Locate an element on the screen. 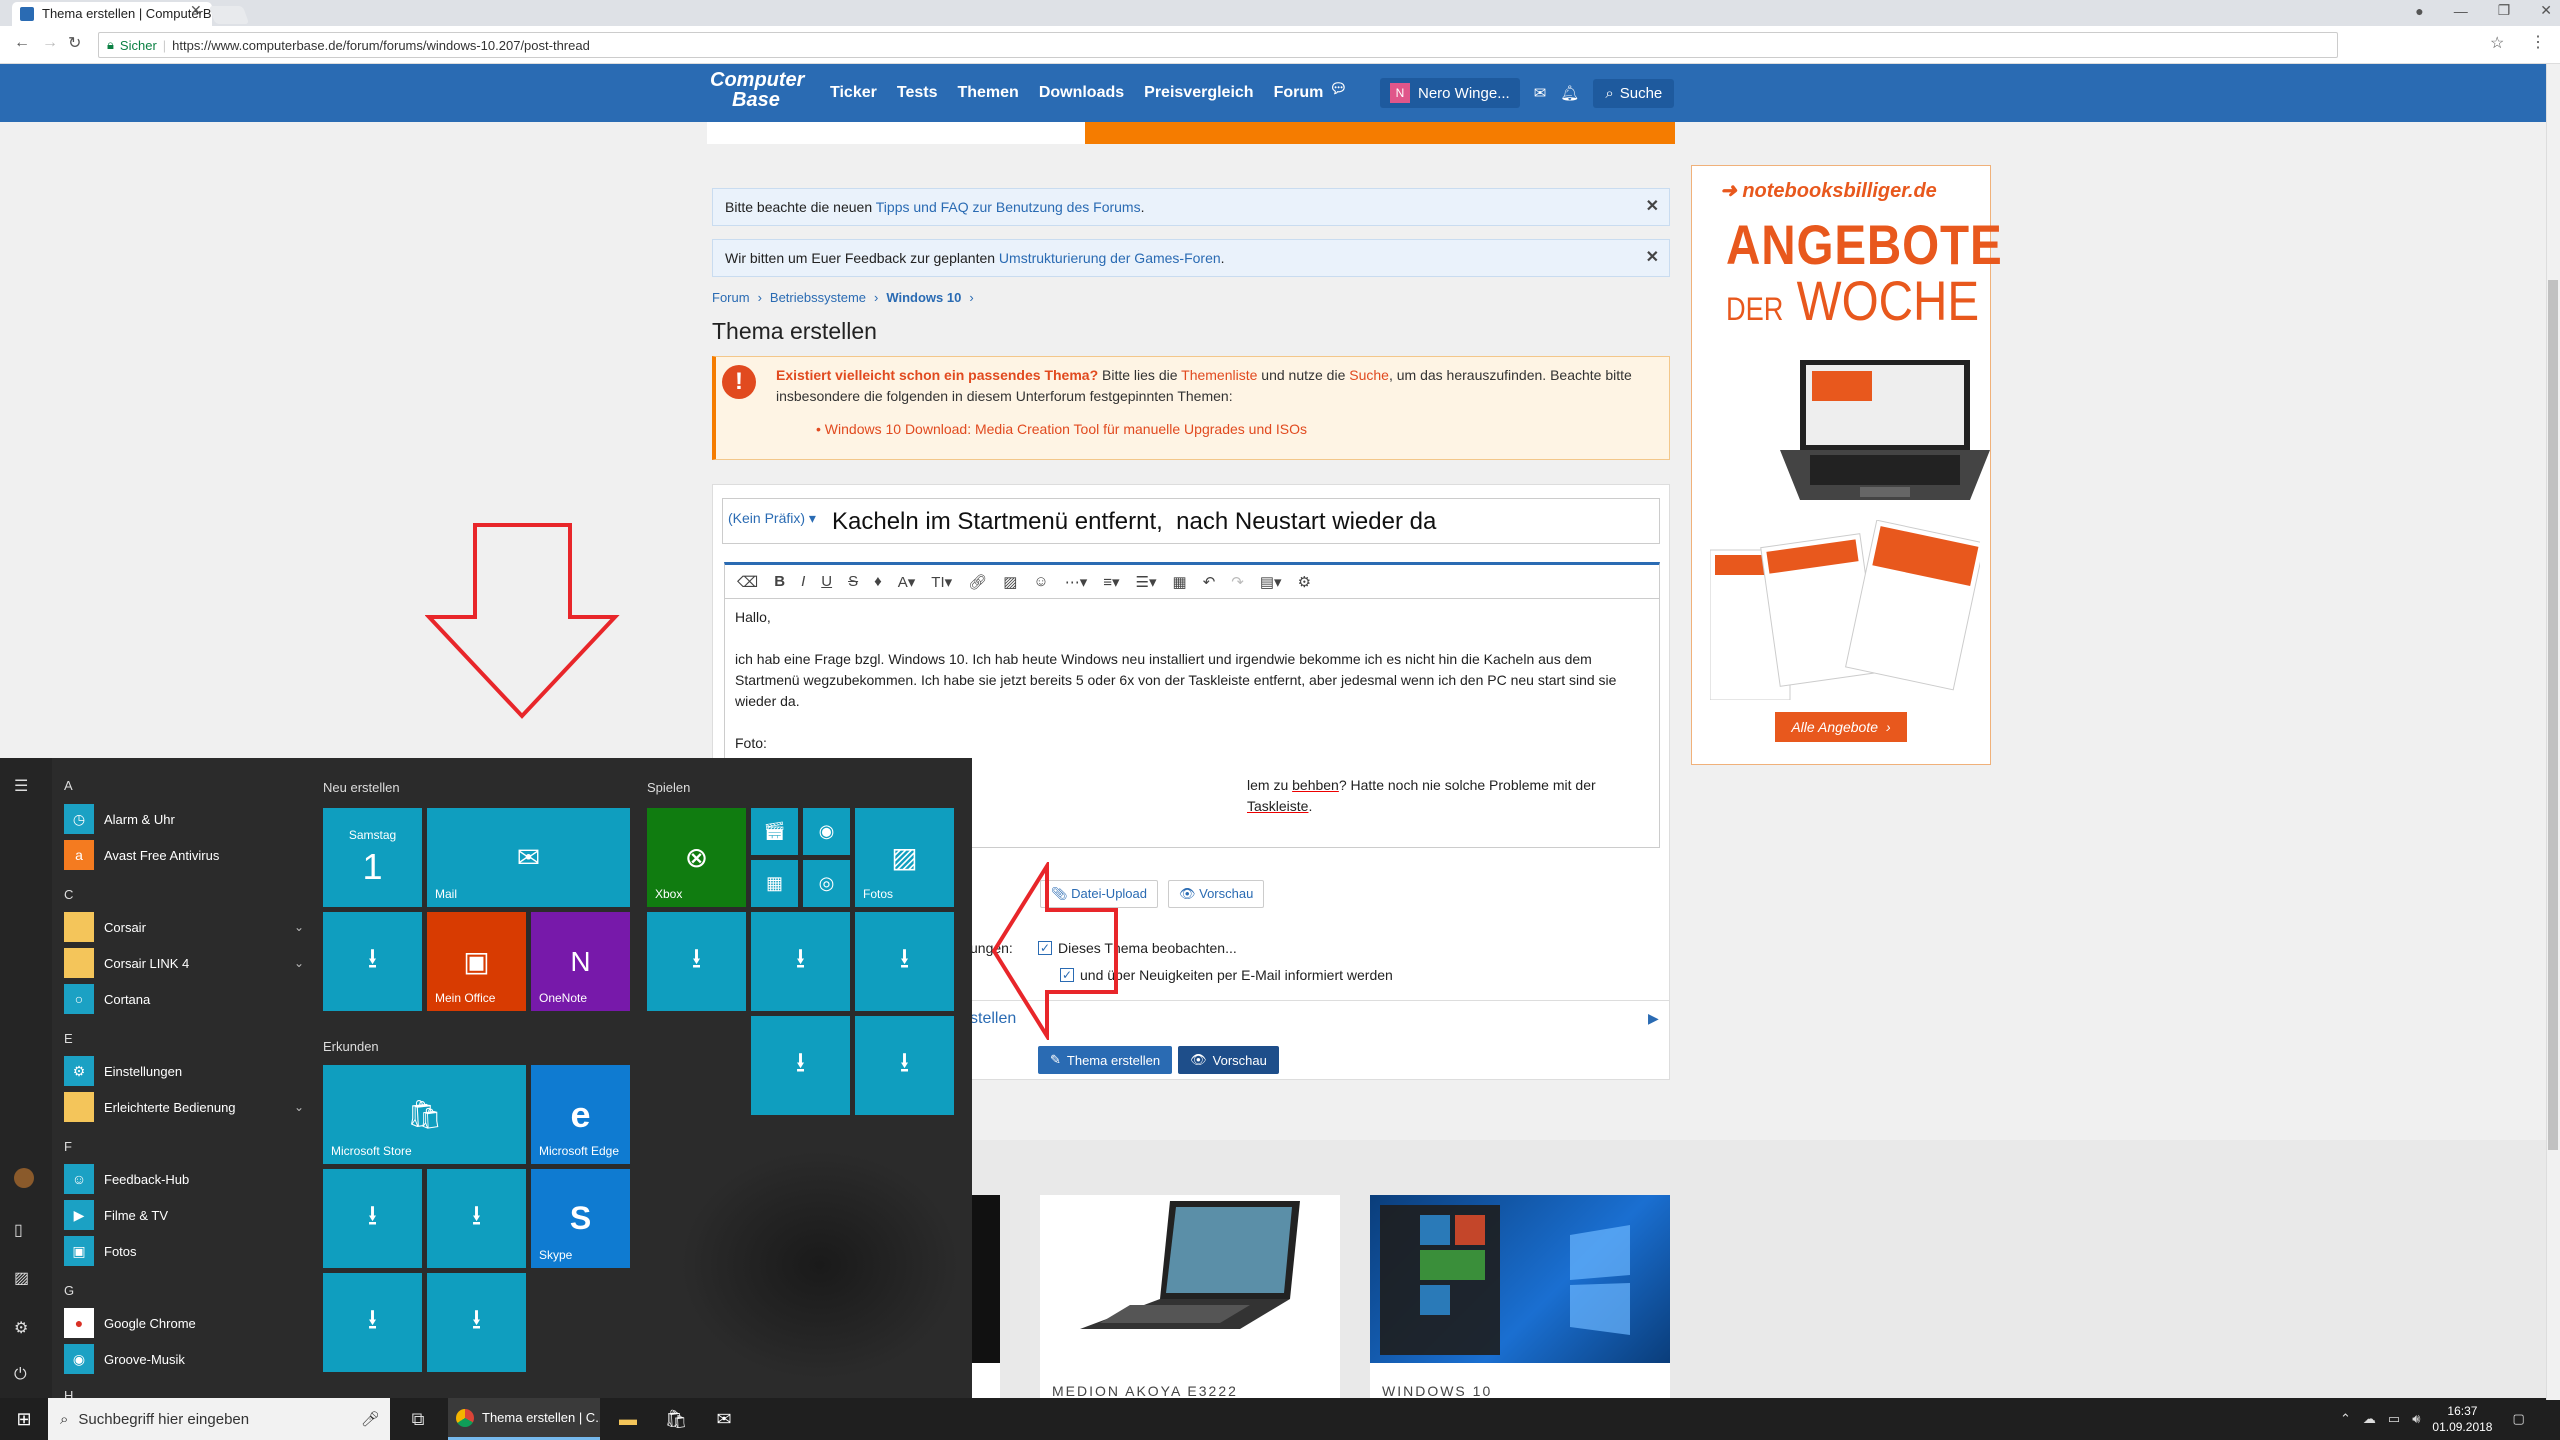 The image size is (2560, 1440). smiley-icon: ☺ is located at coordinates (1040, 581).